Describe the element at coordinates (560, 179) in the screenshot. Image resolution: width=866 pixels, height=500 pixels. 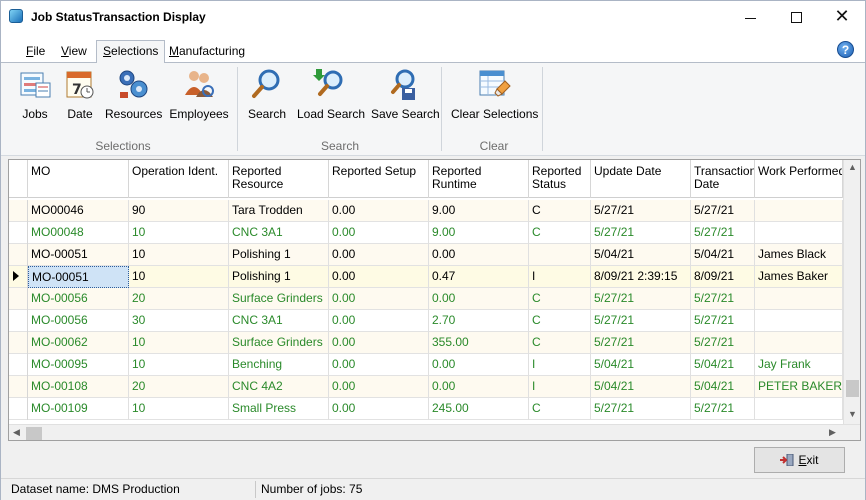
I see `column-header-reported-status: Reported Status` at that location.